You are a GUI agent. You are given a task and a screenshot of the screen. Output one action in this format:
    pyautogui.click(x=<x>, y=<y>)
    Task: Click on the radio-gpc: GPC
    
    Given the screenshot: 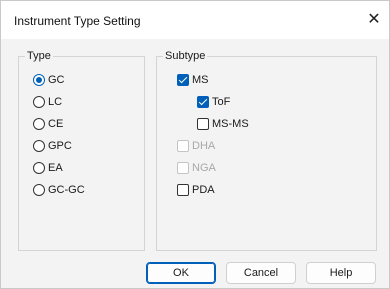 What is the action you would take?
    pyautogui.click(x=52, y=146)
    